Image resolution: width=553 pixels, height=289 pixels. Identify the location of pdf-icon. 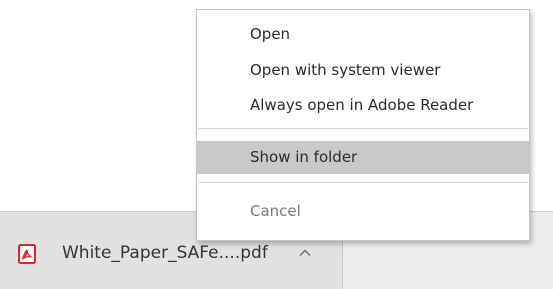
(27, 254).